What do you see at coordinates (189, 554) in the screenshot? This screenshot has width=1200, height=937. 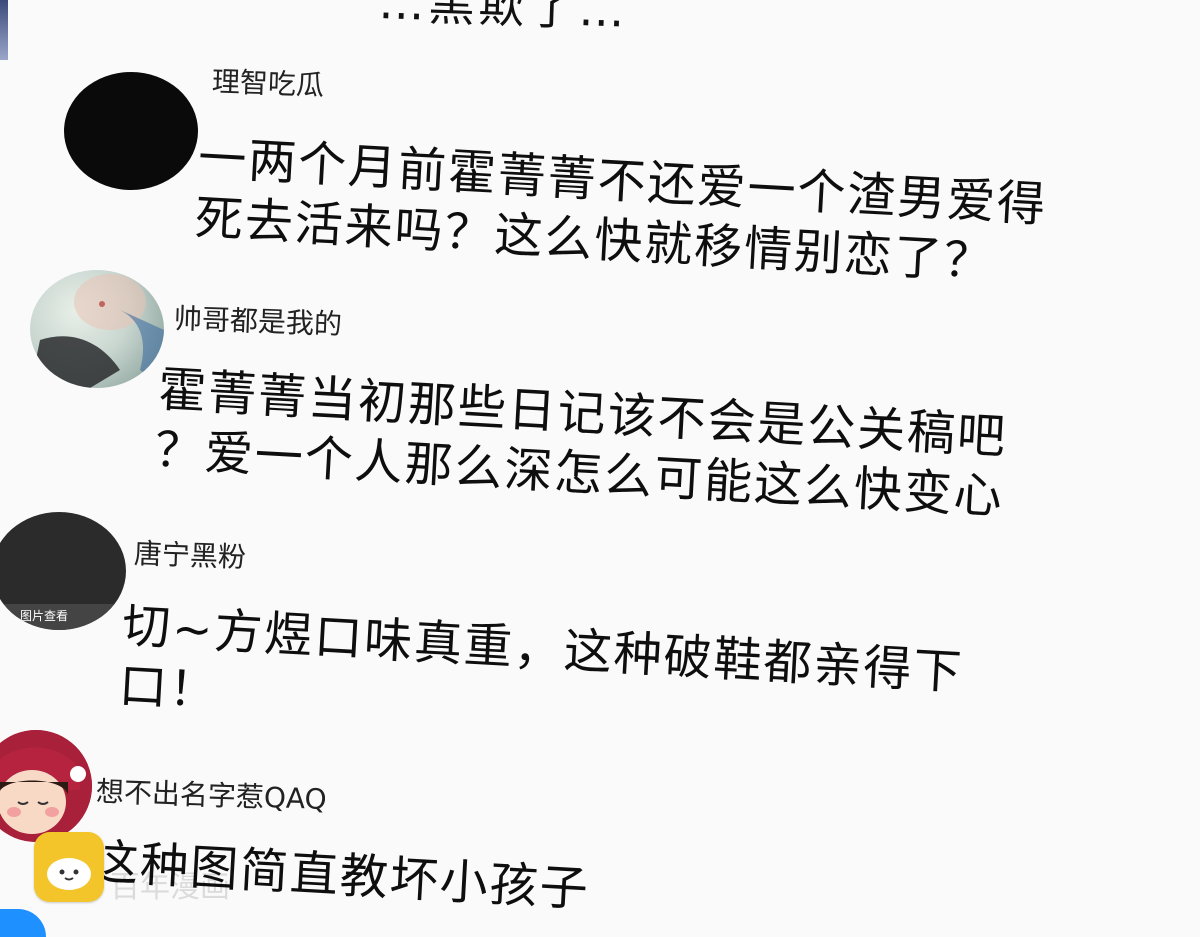 I see `comment-username: 唐宁黑粉` at bounding box center [189, 554].